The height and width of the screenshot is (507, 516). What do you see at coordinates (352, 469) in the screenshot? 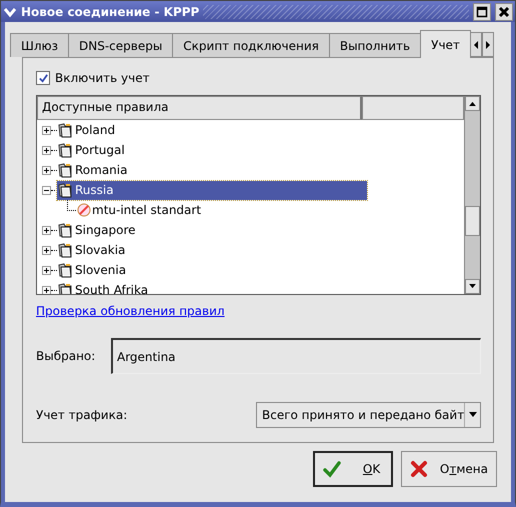
I see `ok-button: OK` at bounding box center [352, 469].